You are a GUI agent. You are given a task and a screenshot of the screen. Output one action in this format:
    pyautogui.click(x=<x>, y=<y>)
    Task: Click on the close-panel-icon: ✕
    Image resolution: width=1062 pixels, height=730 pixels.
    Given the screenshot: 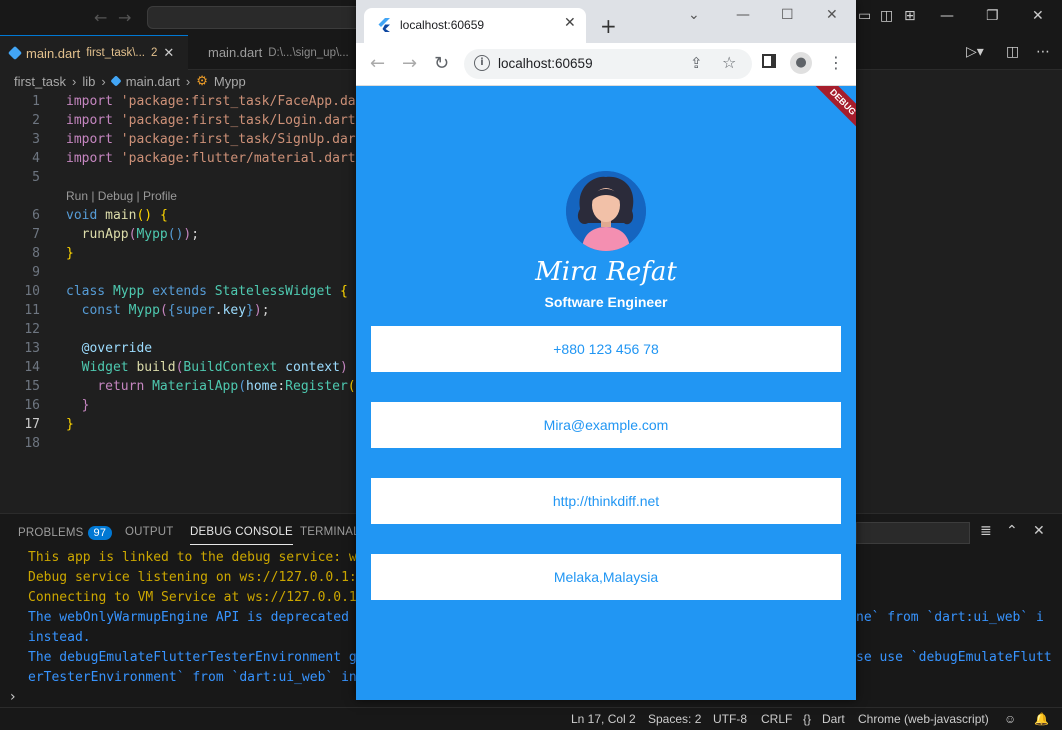 What is the action you would take?
    pyautogui.click(x=1039, y=531)
    